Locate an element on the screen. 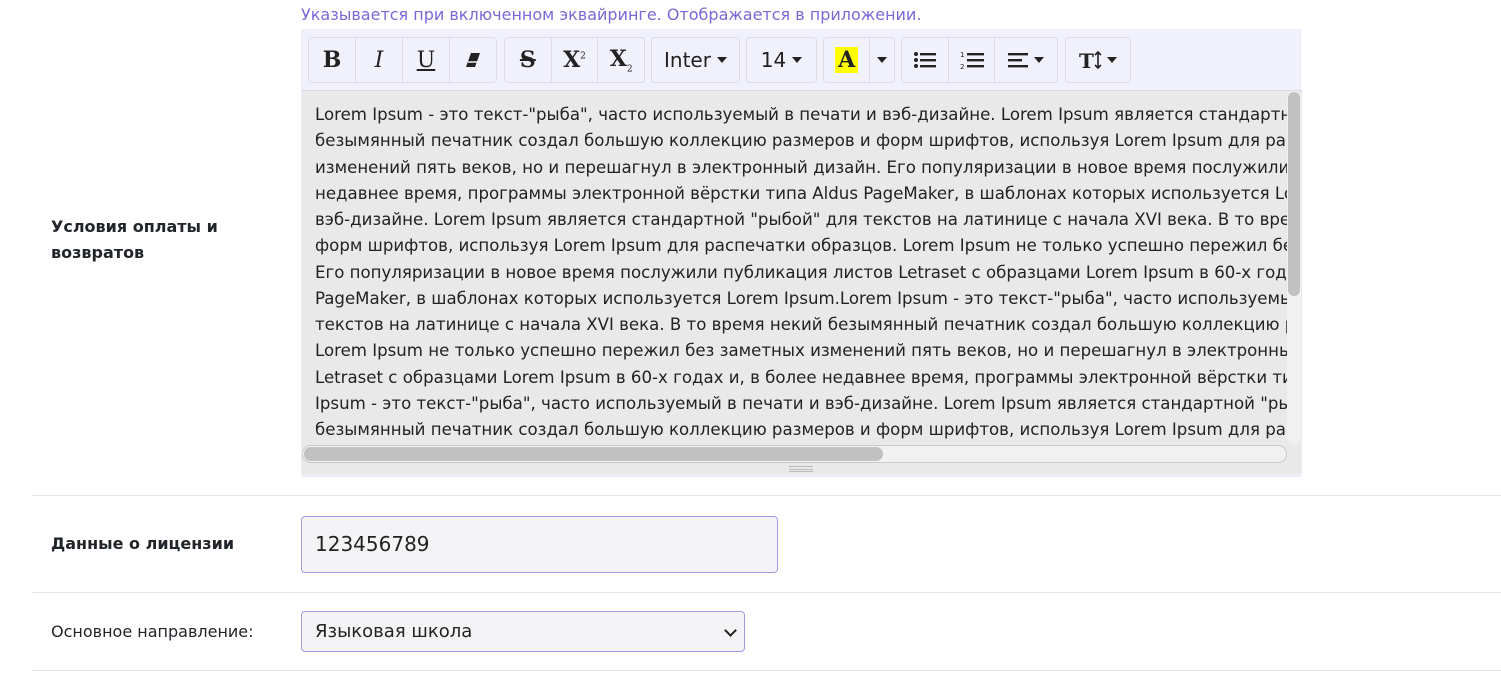 The image size is (1501, 675). underline-button: U is located at coordinates (426, 60).